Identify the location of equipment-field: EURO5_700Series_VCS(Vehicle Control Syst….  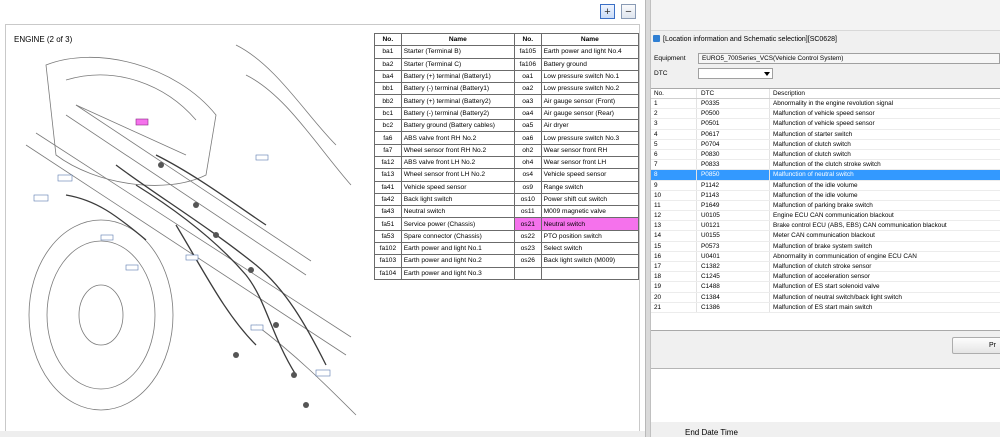
(849, 58).